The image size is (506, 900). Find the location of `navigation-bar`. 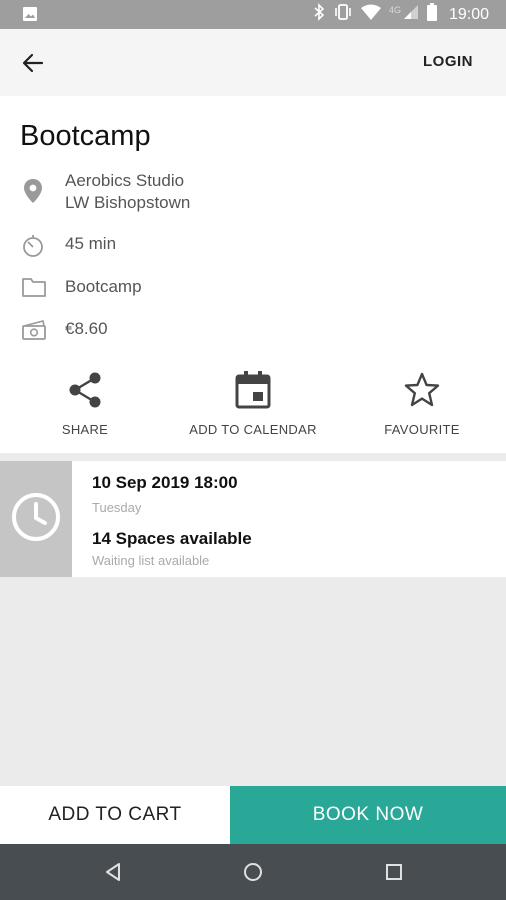

navigation-bar is located at coordinates (253, 872).